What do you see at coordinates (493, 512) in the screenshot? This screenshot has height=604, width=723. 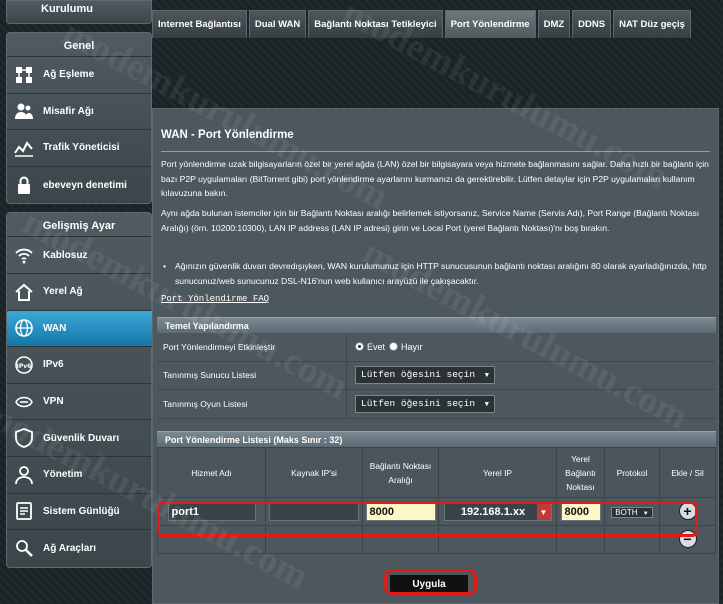 I see `local-ip-value: 192.168.1.xx` at bounding box center [493, 512].